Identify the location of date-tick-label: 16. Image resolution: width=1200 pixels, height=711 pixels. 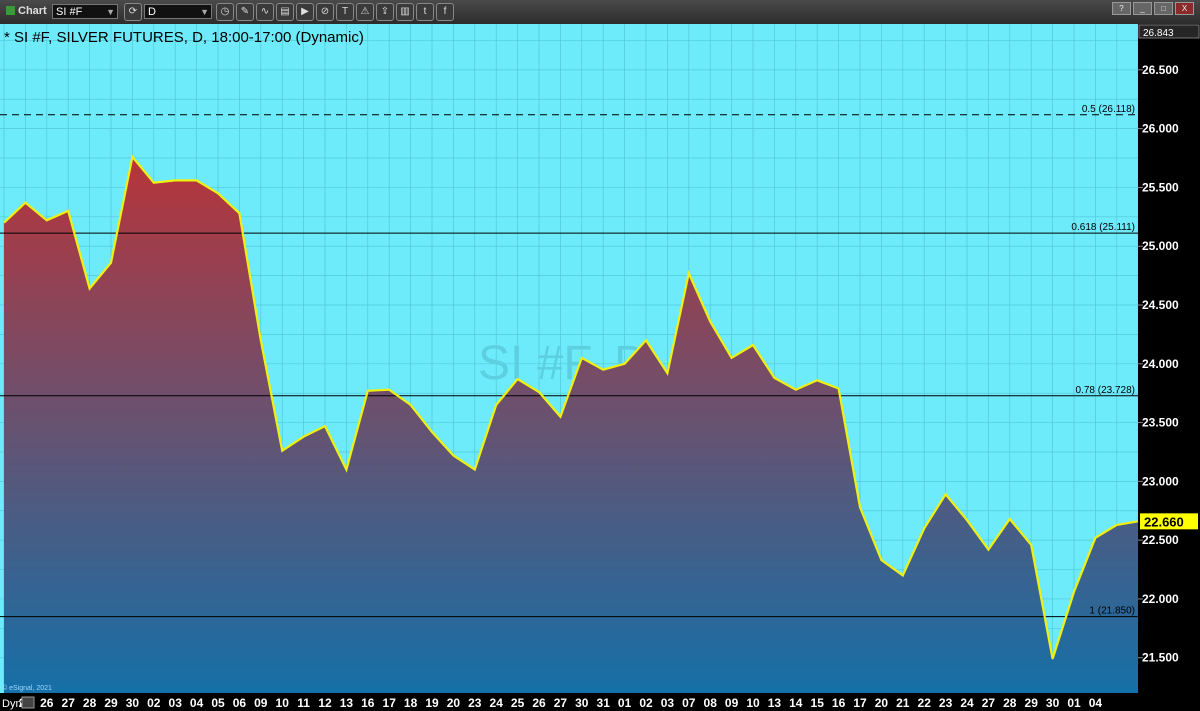
(839, 703).